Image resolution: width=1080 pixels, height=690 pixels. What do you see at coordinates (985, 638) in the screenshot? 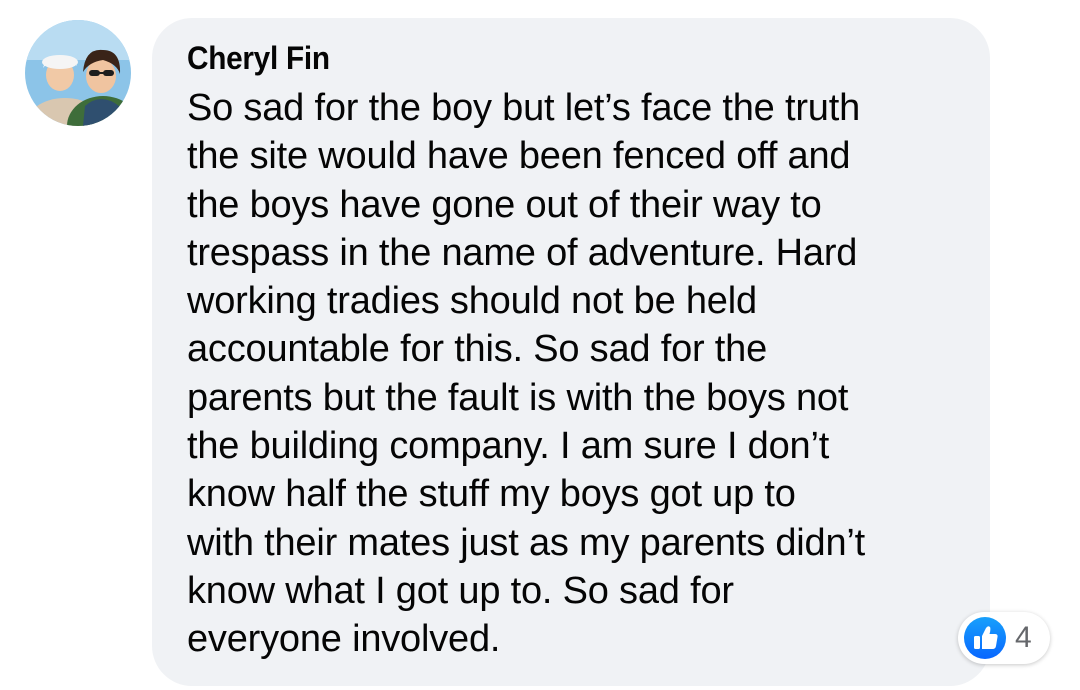
I see `like-icon` at bounding box center [985, 638].